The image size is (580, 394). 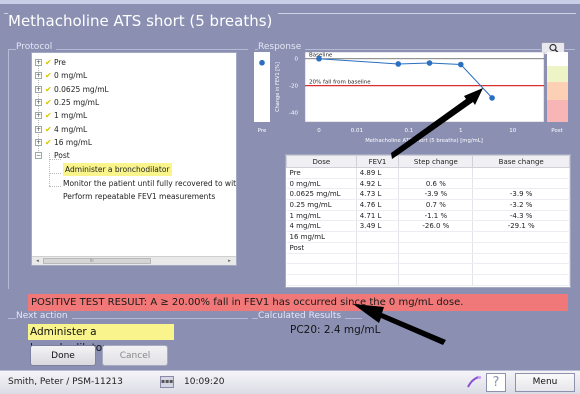 What do you see at coordinates (545, 382) in the screenshot?
I see `menu-button: Menu` at bounding box center [545, 382].